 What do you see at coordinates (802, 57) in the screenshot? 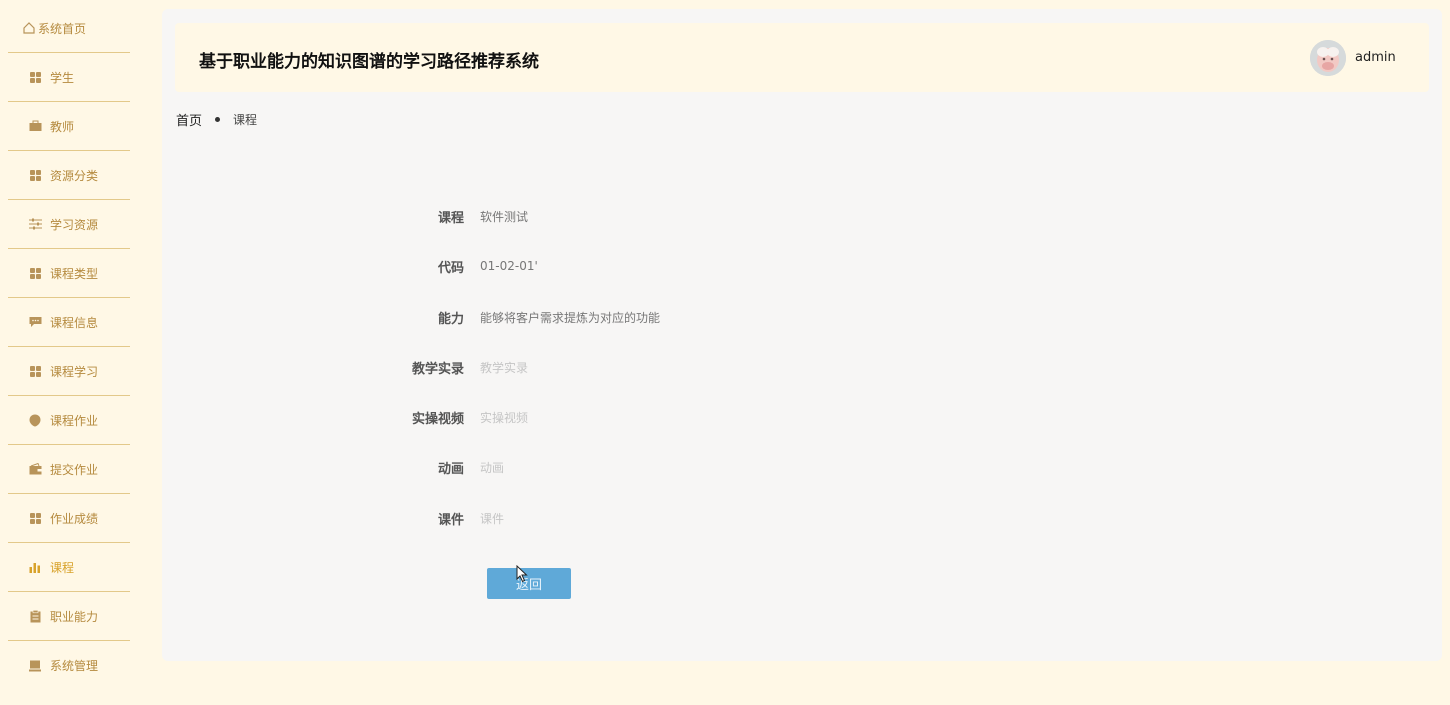
I see `header: 基于职业能力的知识图谱的学习路径推荐系统 admin` at bounding box center [802, 57].